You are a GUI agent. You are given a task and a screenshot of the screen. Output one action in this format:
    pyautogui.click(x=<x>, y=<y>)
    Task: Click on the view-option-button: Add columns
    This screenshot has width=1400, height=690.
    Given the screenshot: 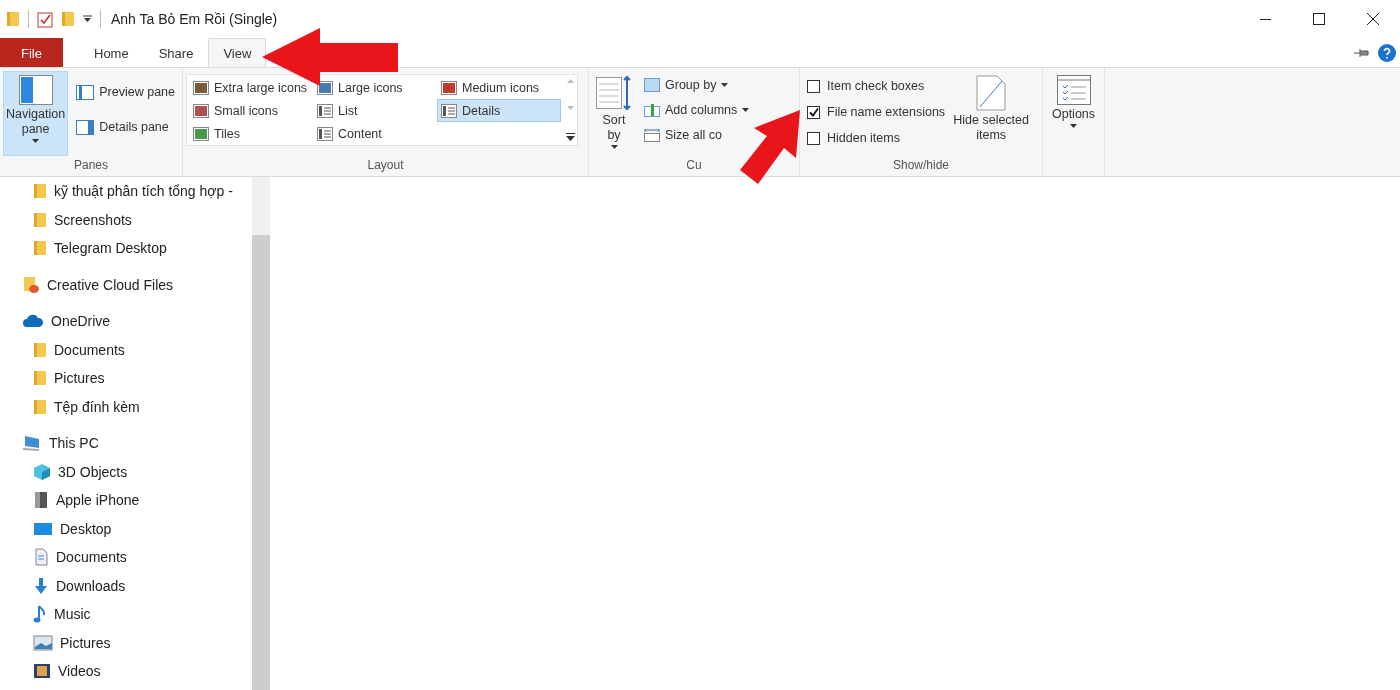 What is the action you would take?
    pyautogui.click(x=697, y=110)
    